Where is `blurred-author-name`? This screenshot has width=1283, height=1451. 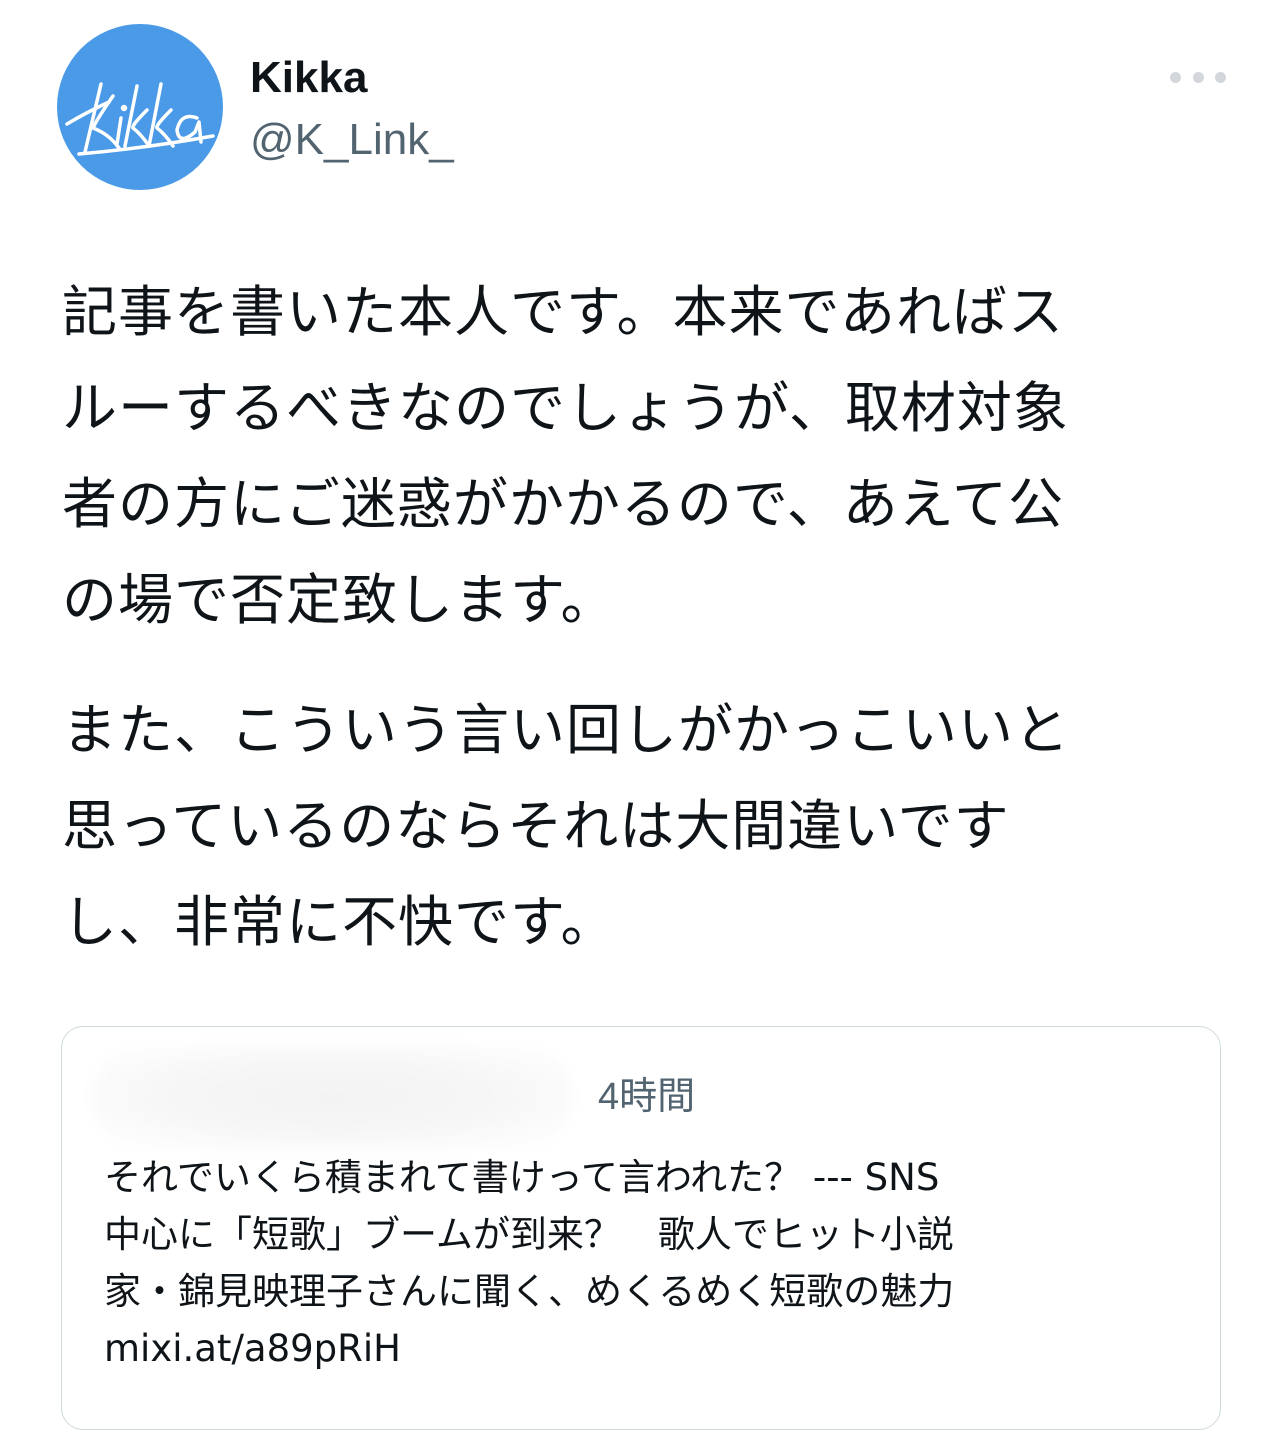
blurred-author-name is located at coordinates (332, 1097).